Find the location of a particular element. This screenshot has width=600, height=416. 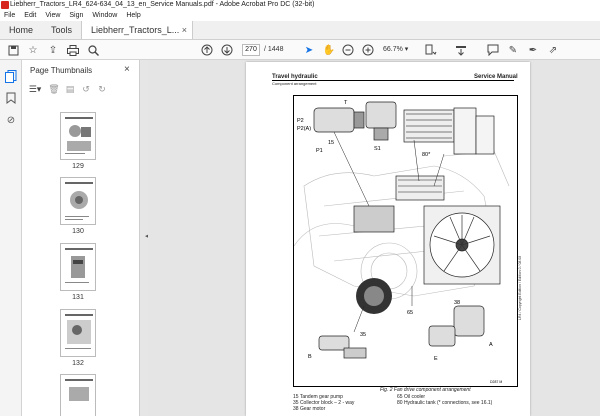

star-icon: ☆ is located at coordinates (33, 50).